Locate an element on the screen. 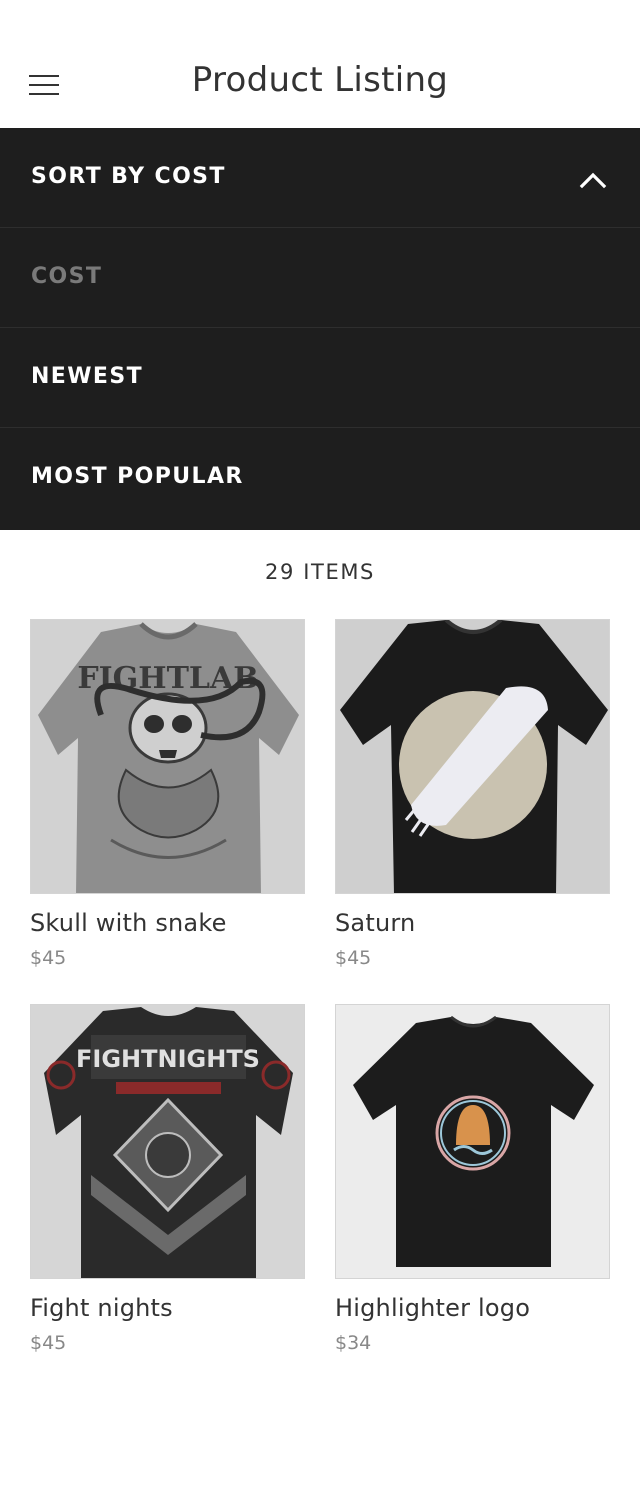 Image resolution: width=640 pixels, height=1500 pixels. product-image: FIGHTNIGHTS is located at coordinates (167, 1141).